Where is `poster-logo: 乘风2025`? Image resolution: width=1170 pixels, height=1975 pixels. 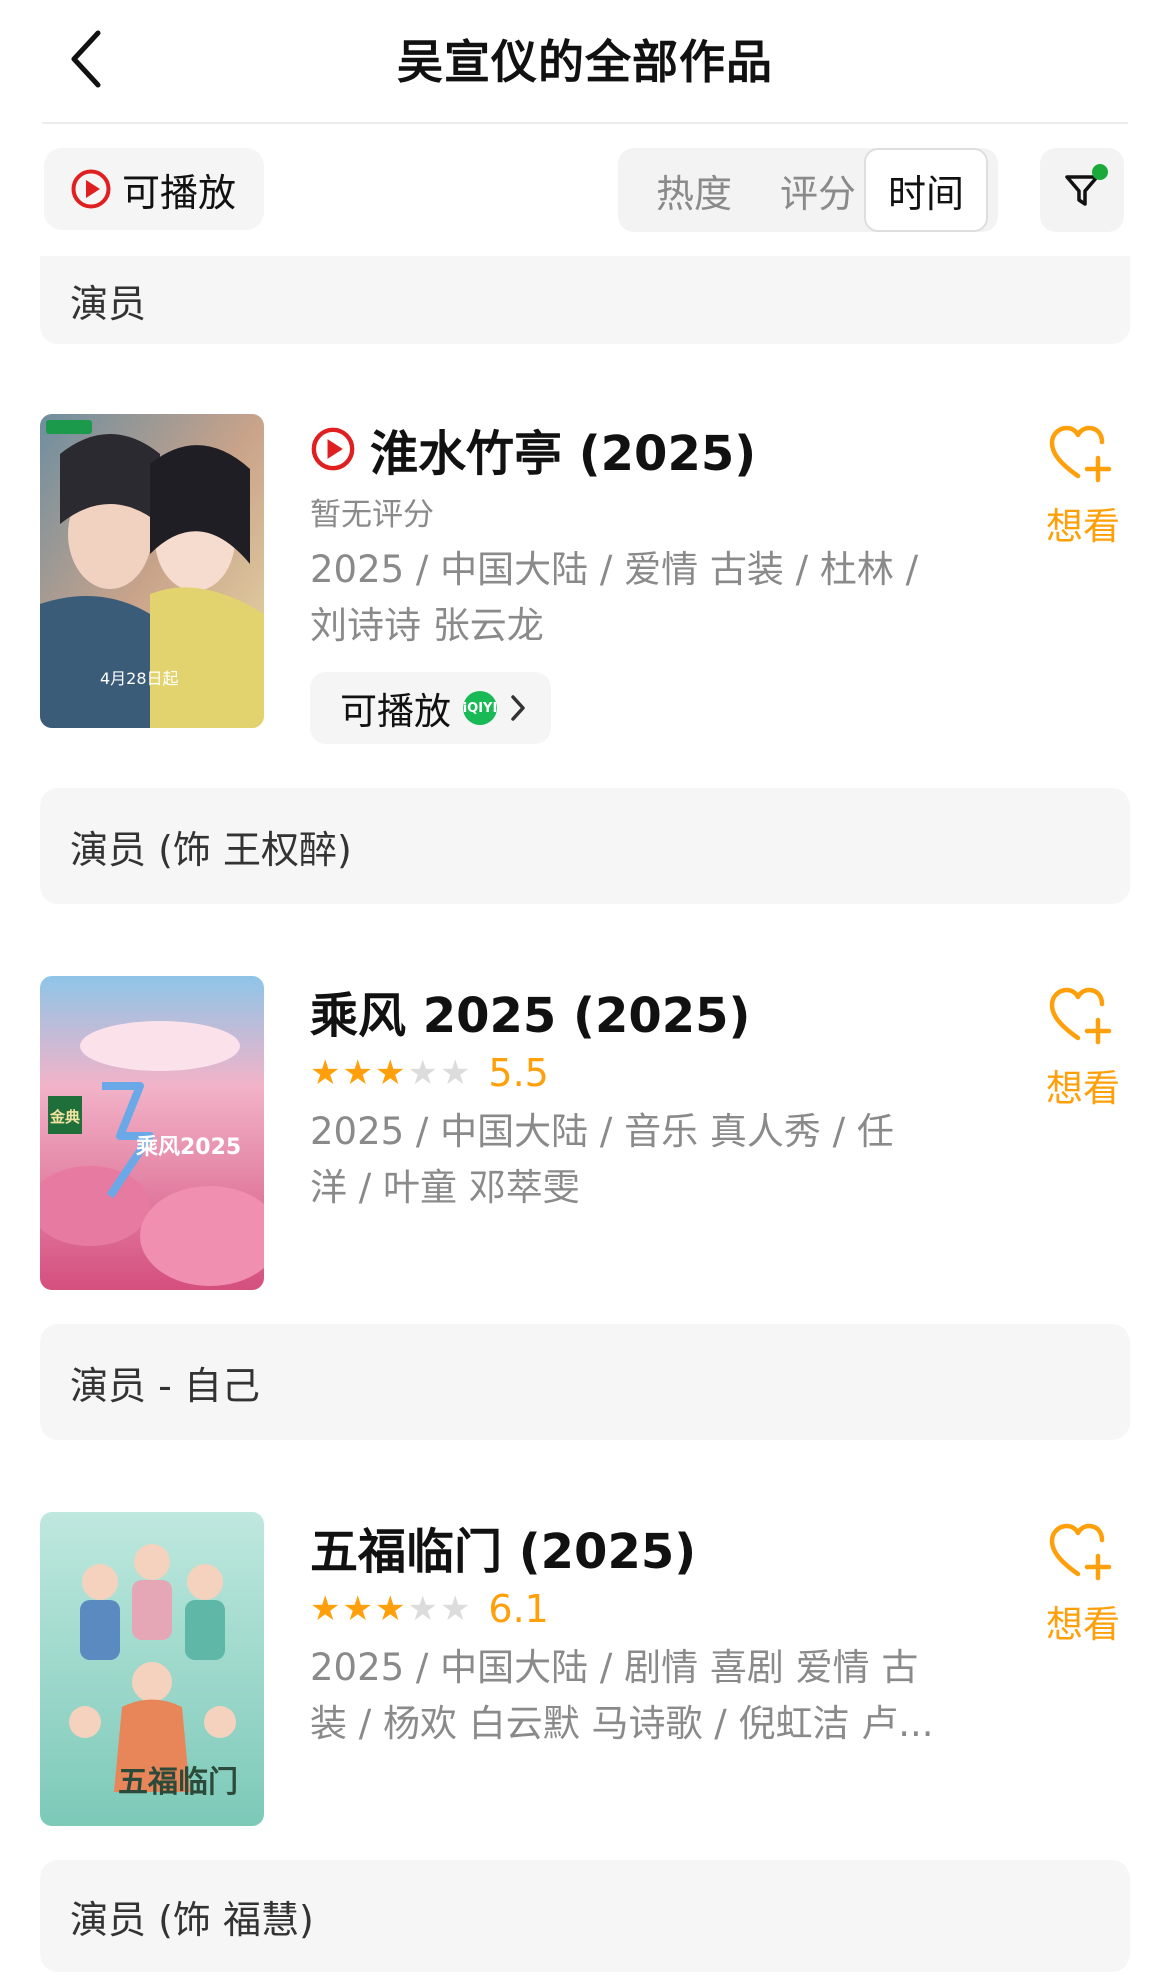 poster-logo: 乘风2025 is located at coordinates (188, 1147).